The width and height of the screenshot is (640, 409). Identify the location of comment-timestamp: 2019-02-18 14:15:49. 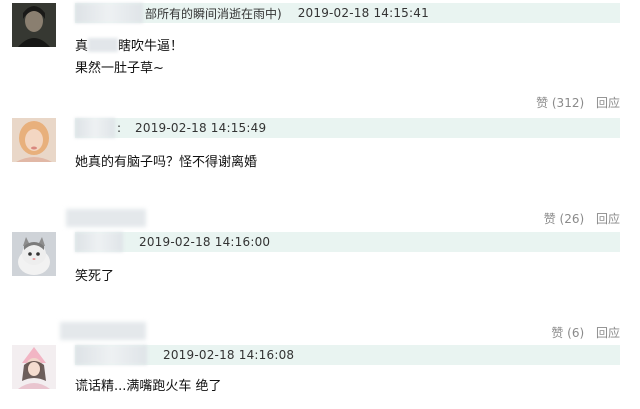
(201, 128).